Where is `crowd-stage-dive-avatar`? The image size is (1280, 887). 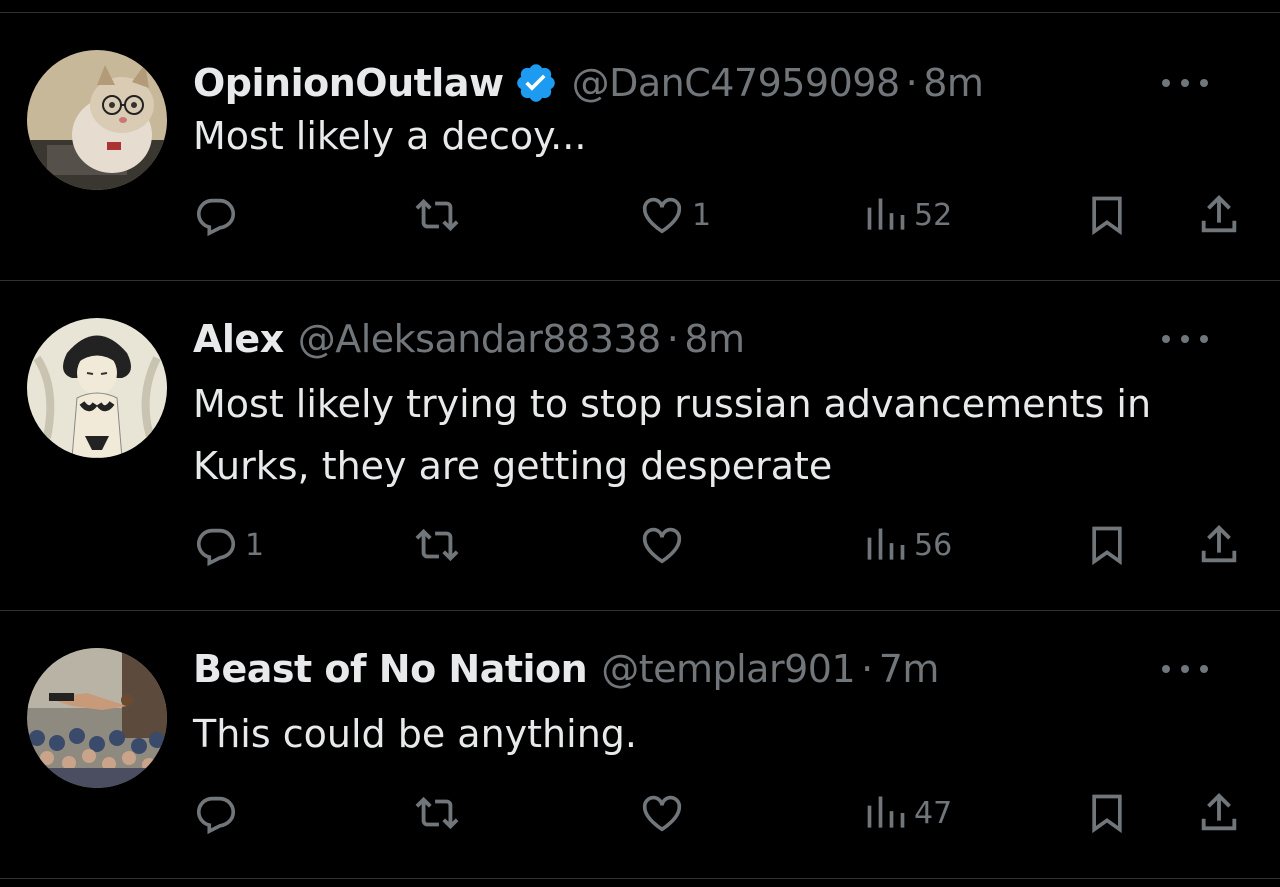 crowd-stage-dive-avatar is located at coordinates (97, 718).